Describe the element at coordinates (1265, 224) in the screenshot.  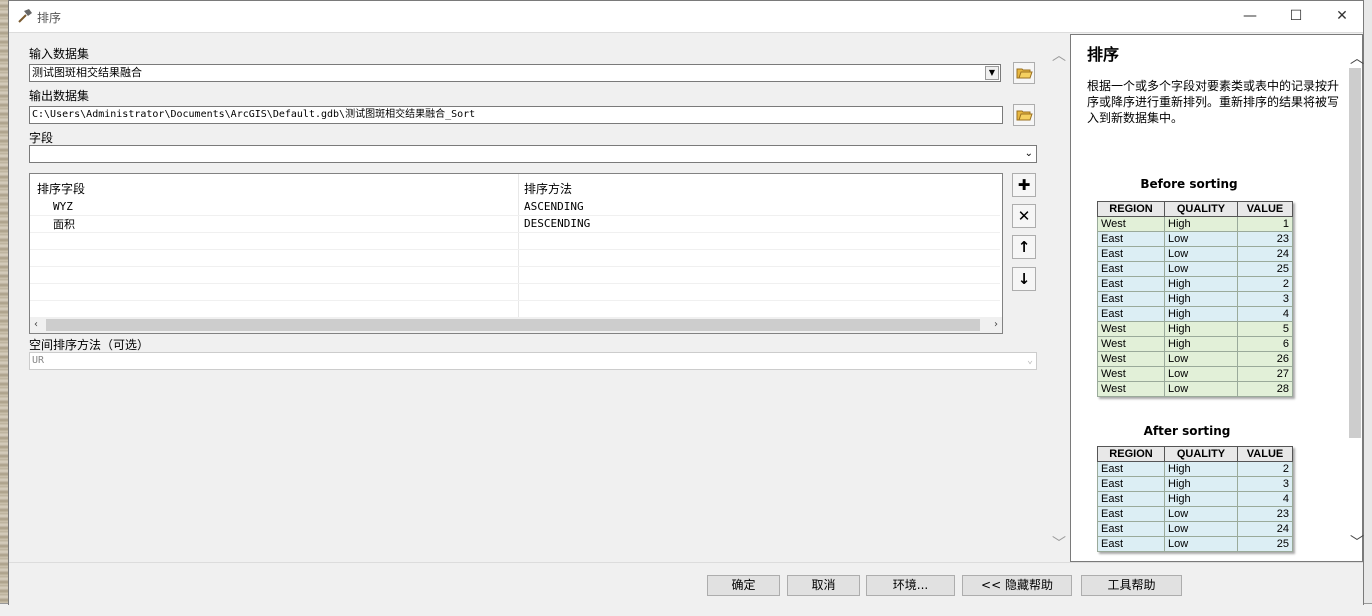
I see `cell-value: 1` at that location.